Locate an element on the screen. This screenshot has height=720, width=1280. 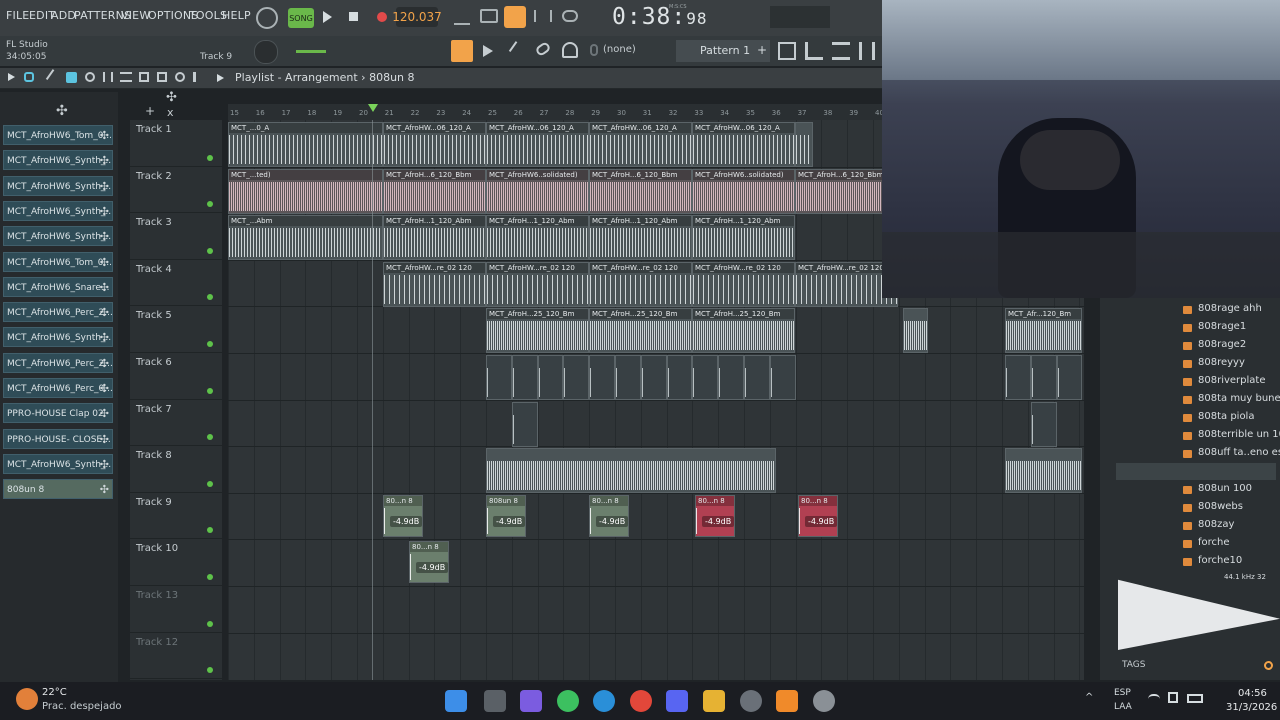
weather-desc: Prac. despejado is located at coordinates (82, 706).